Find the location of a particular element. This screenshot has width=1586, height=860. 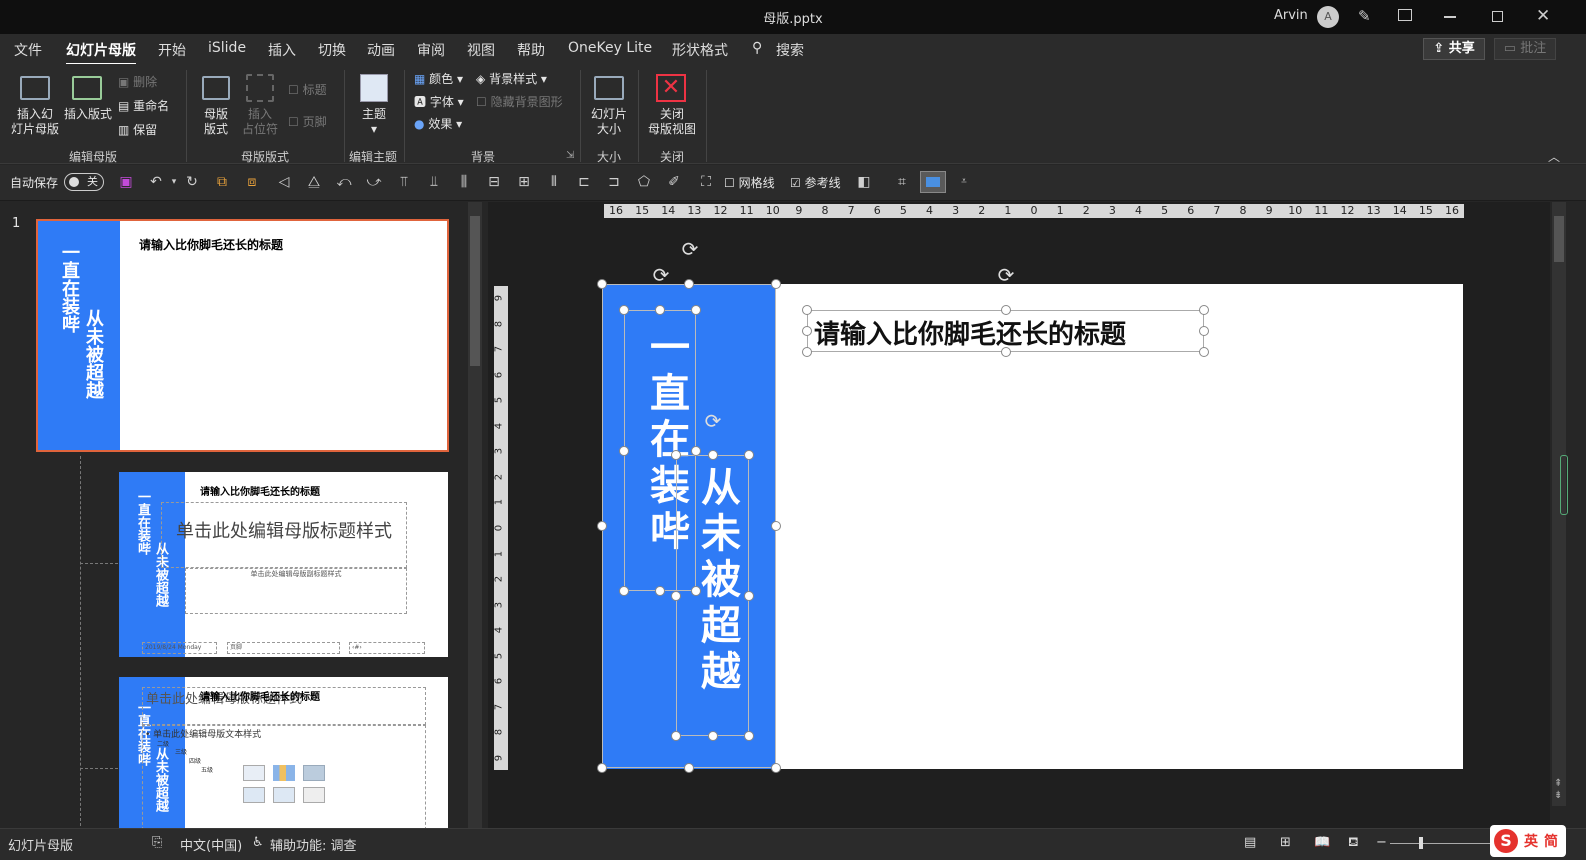

status-language: 中文(中国) is located at coordinates (211, 844).